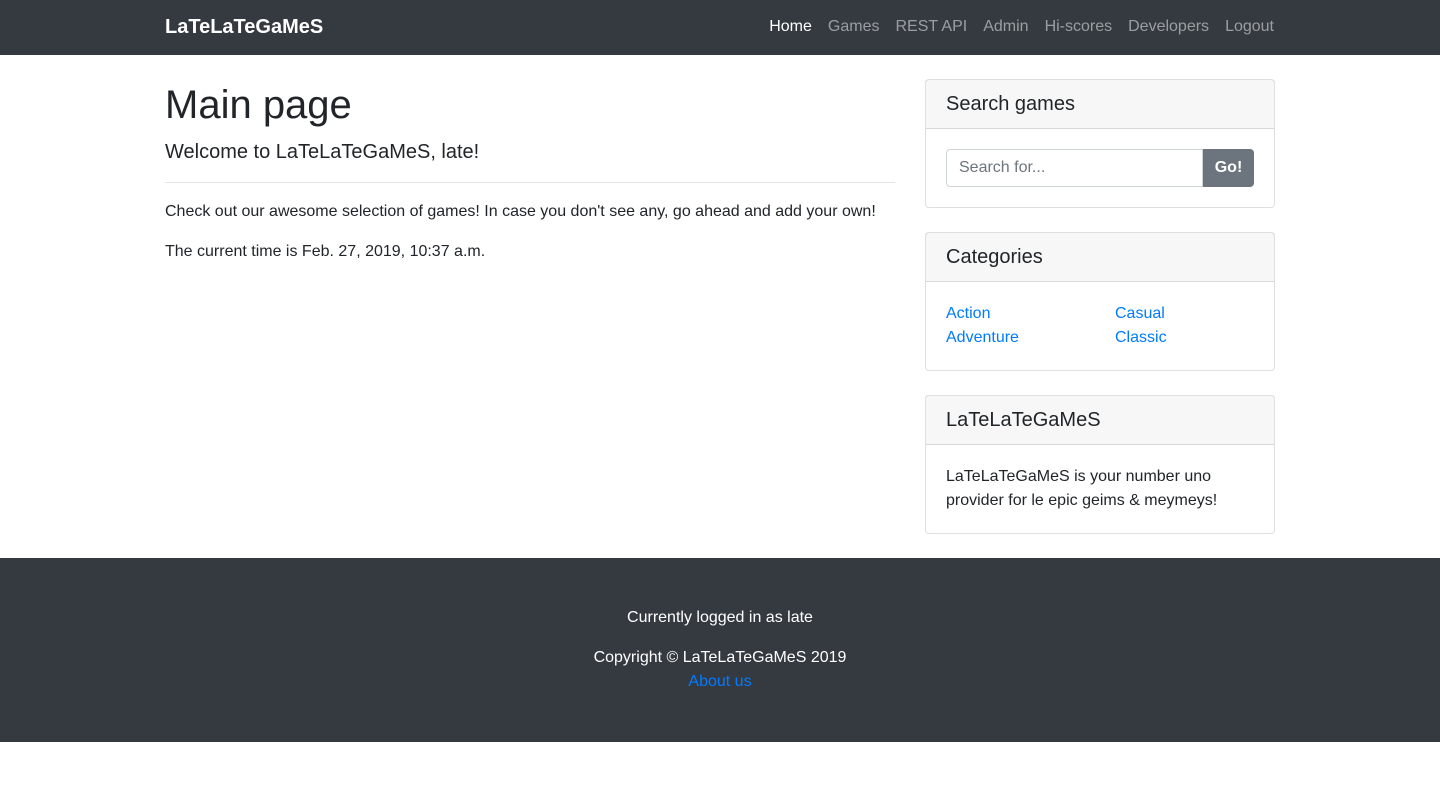 The height and width of the screenshot is (797, 1440). Describe the element at coordinates (1184, 338) in the screenshot. I see `category-link-classic: Classic` at that location.